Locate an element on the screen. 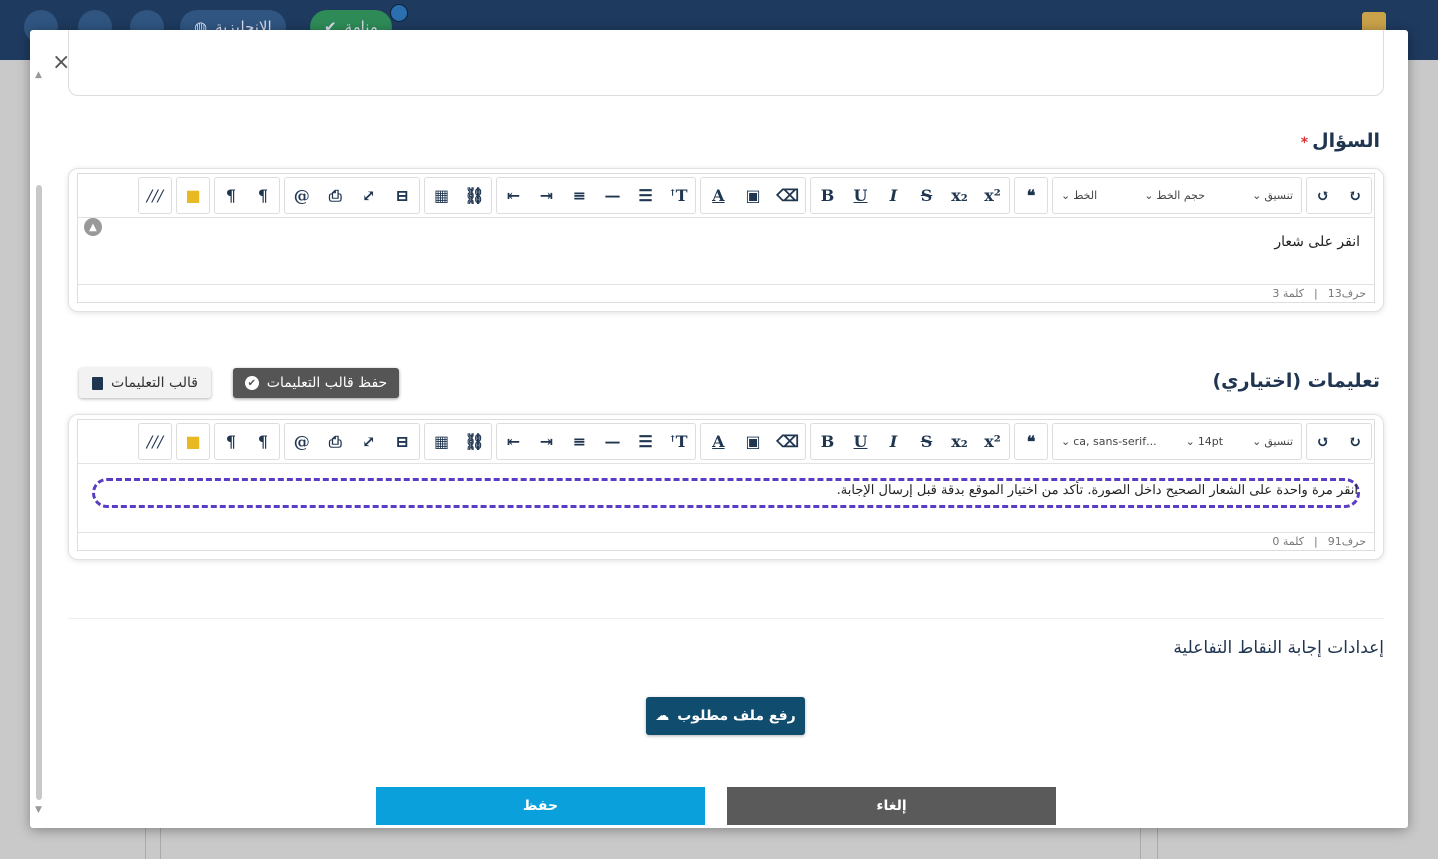 The image size is (1438, 859). upload-file-button: رفع ملف مطلوب ☁ is located at coordinates (725, 716).